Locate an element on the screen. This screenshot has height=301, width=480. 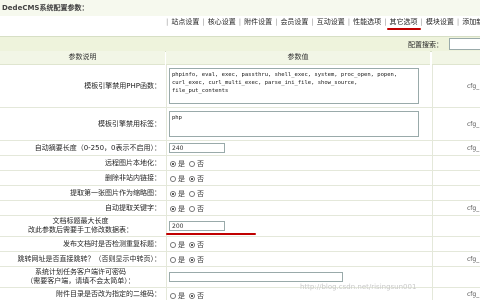
setting-row-tpl-tags: 模板引擎禁用标签： php cfg_ is located at coordinates (240, 124).